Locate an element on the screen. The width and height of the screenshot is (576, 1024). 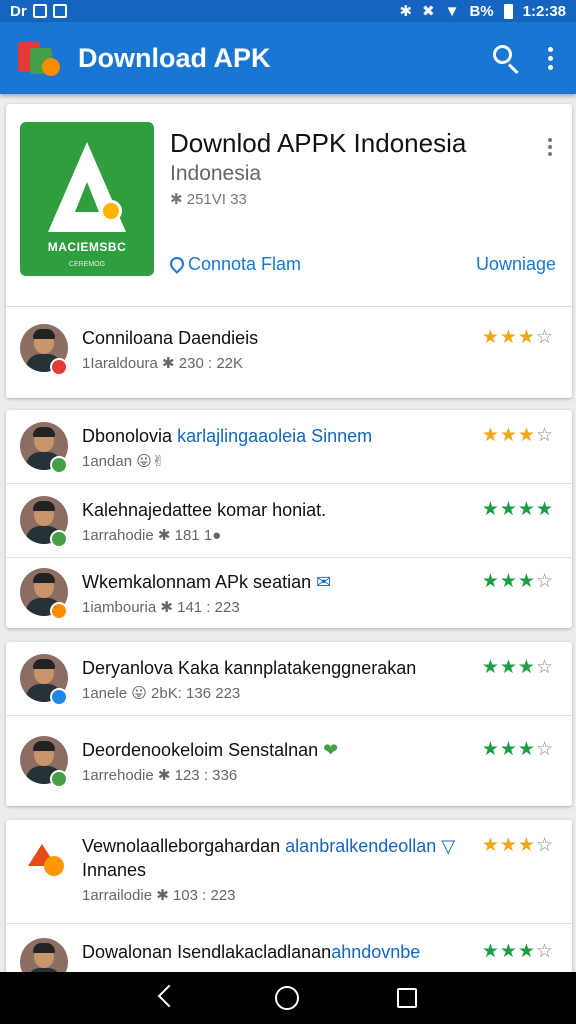
download-button: Uowniage is located at coordinates (516, 264).